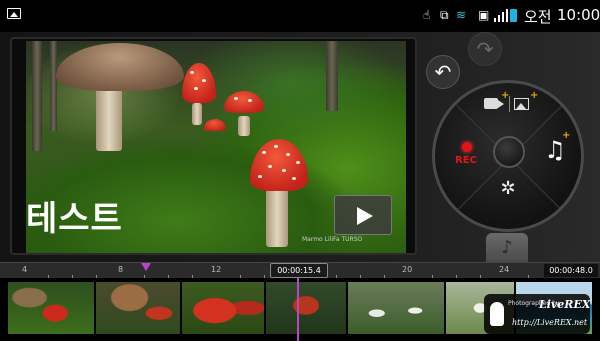 This screenshot has width=600, height=341. Describe the element at coordinates (443, 72) in the screenshot. I see `undo-button: ↶` at that location.